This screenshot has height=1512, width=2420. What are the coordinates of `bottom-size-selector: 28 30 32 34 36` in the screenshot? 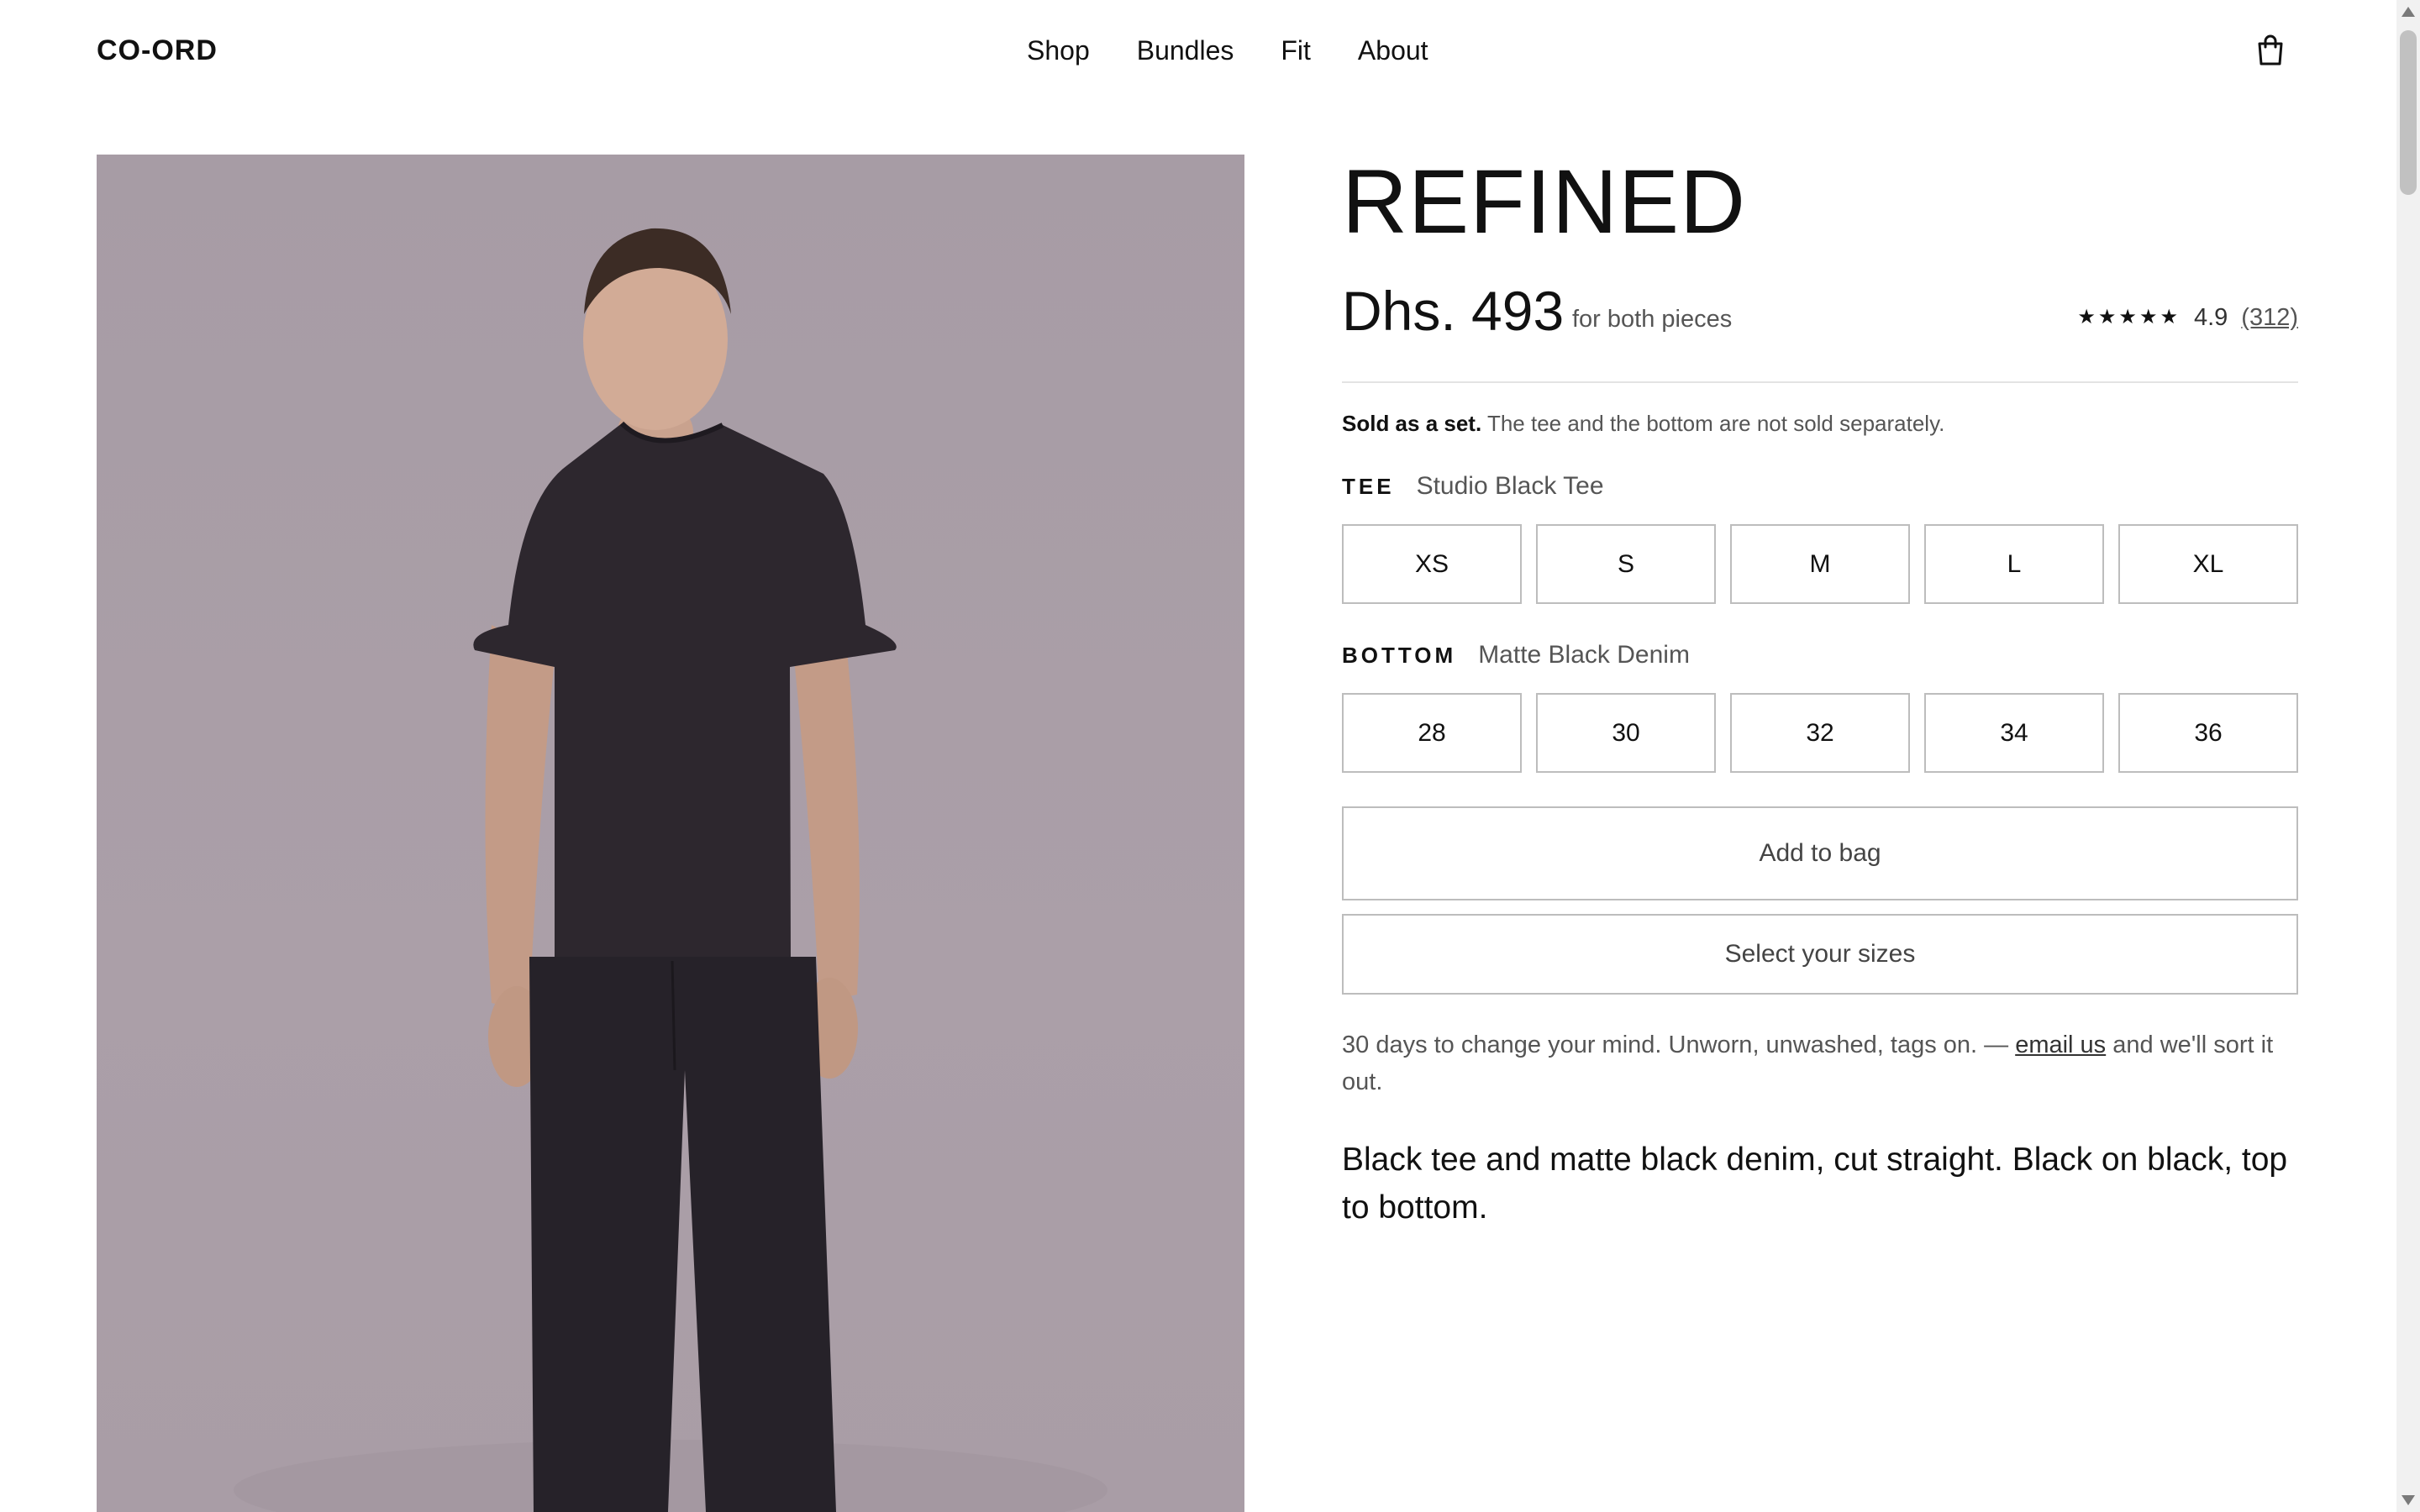 It's located at (1820, 733).